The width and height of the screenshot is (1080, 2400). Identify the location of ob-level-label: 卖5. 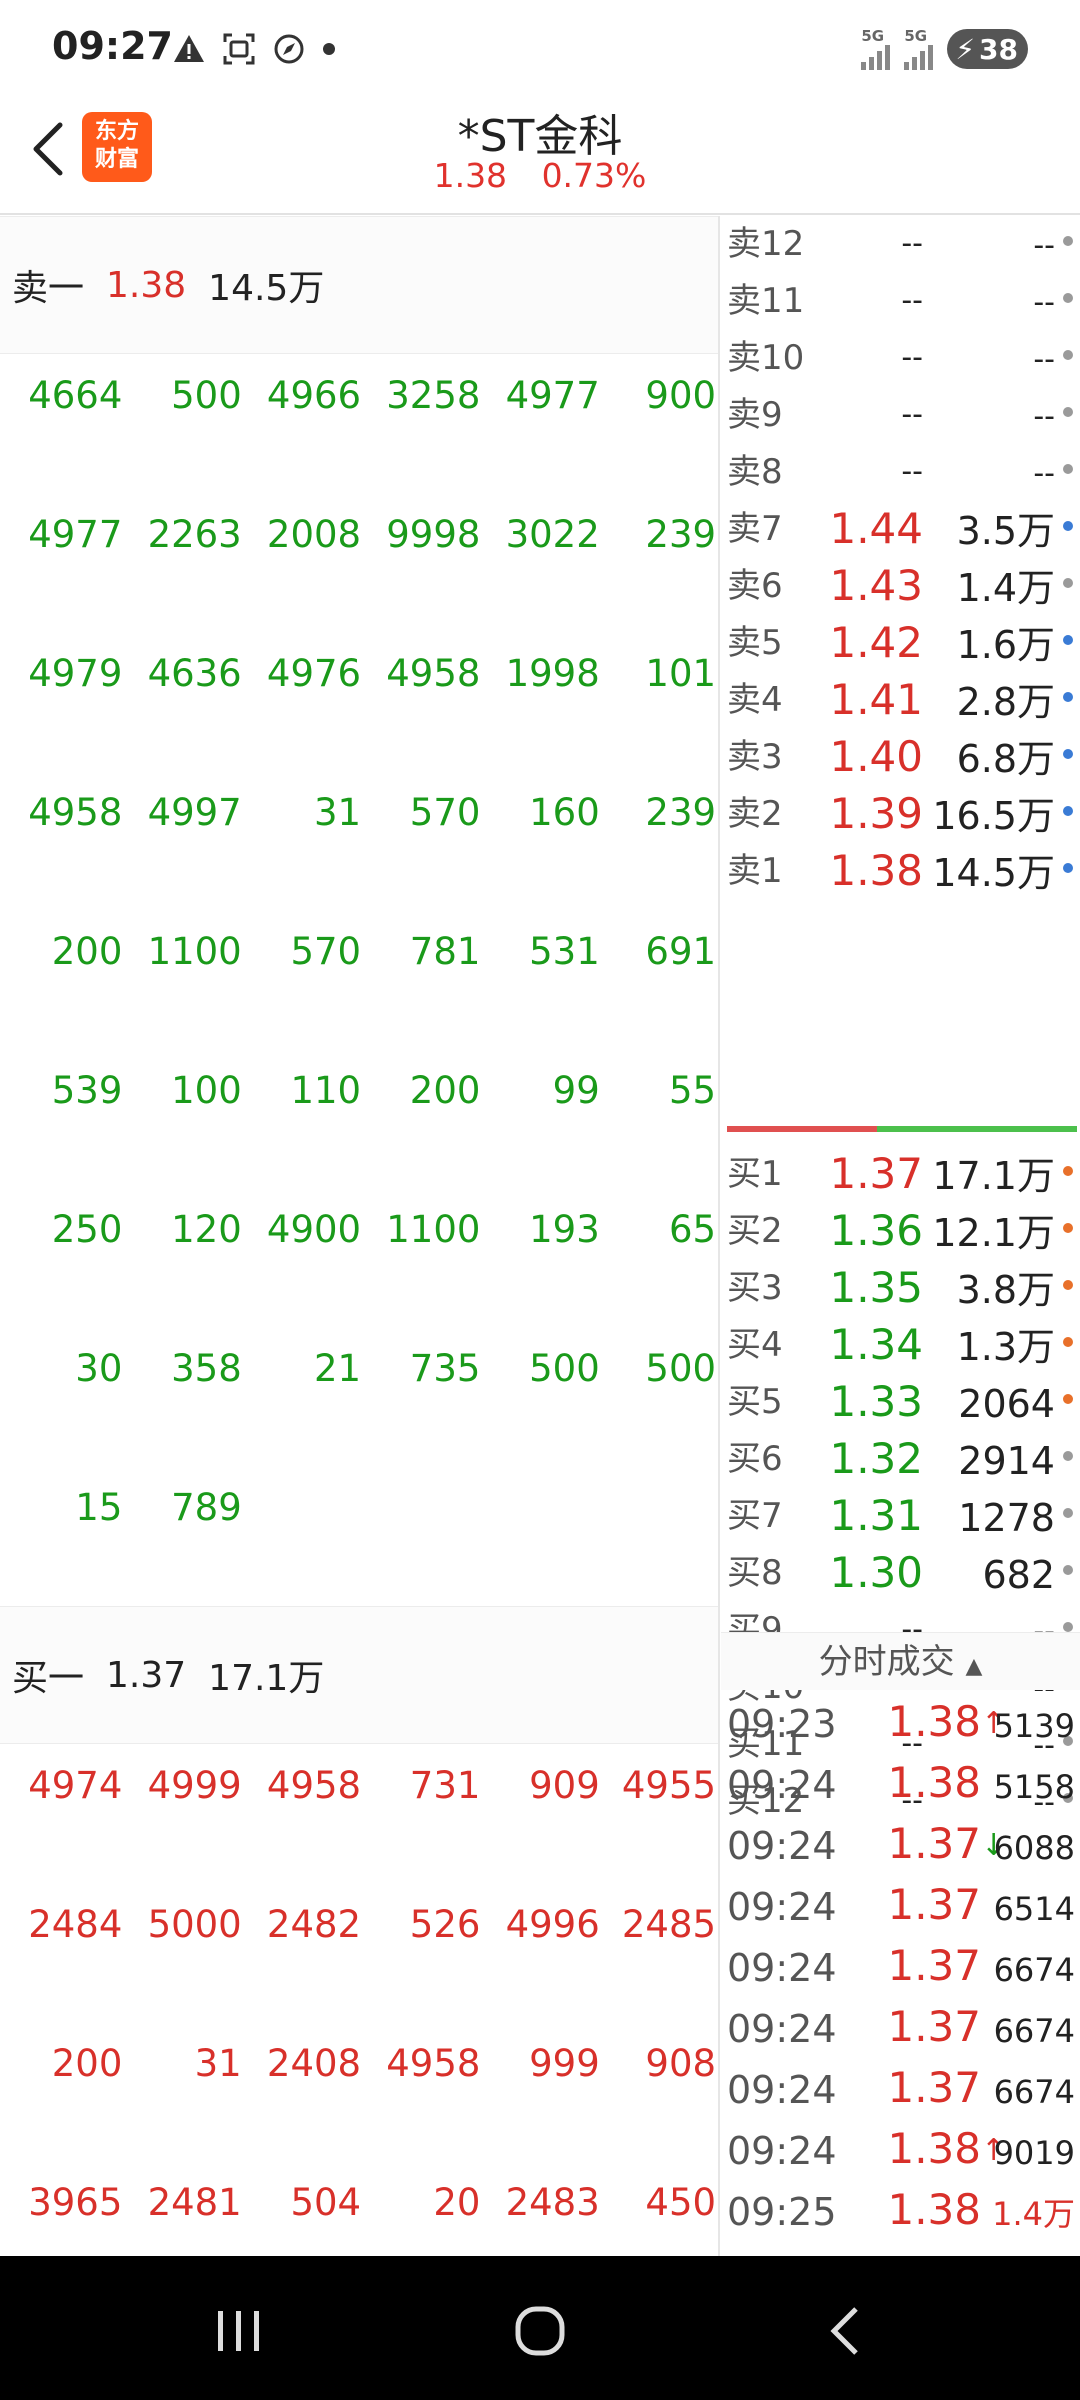
(755, 643).